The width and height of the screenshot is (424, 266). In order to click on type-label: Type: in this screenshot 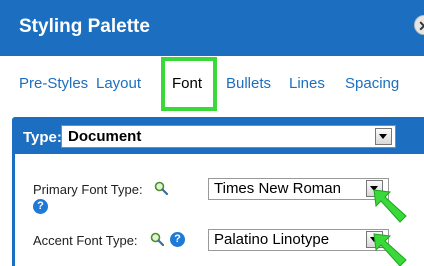, I will do `click(42, 137)`.